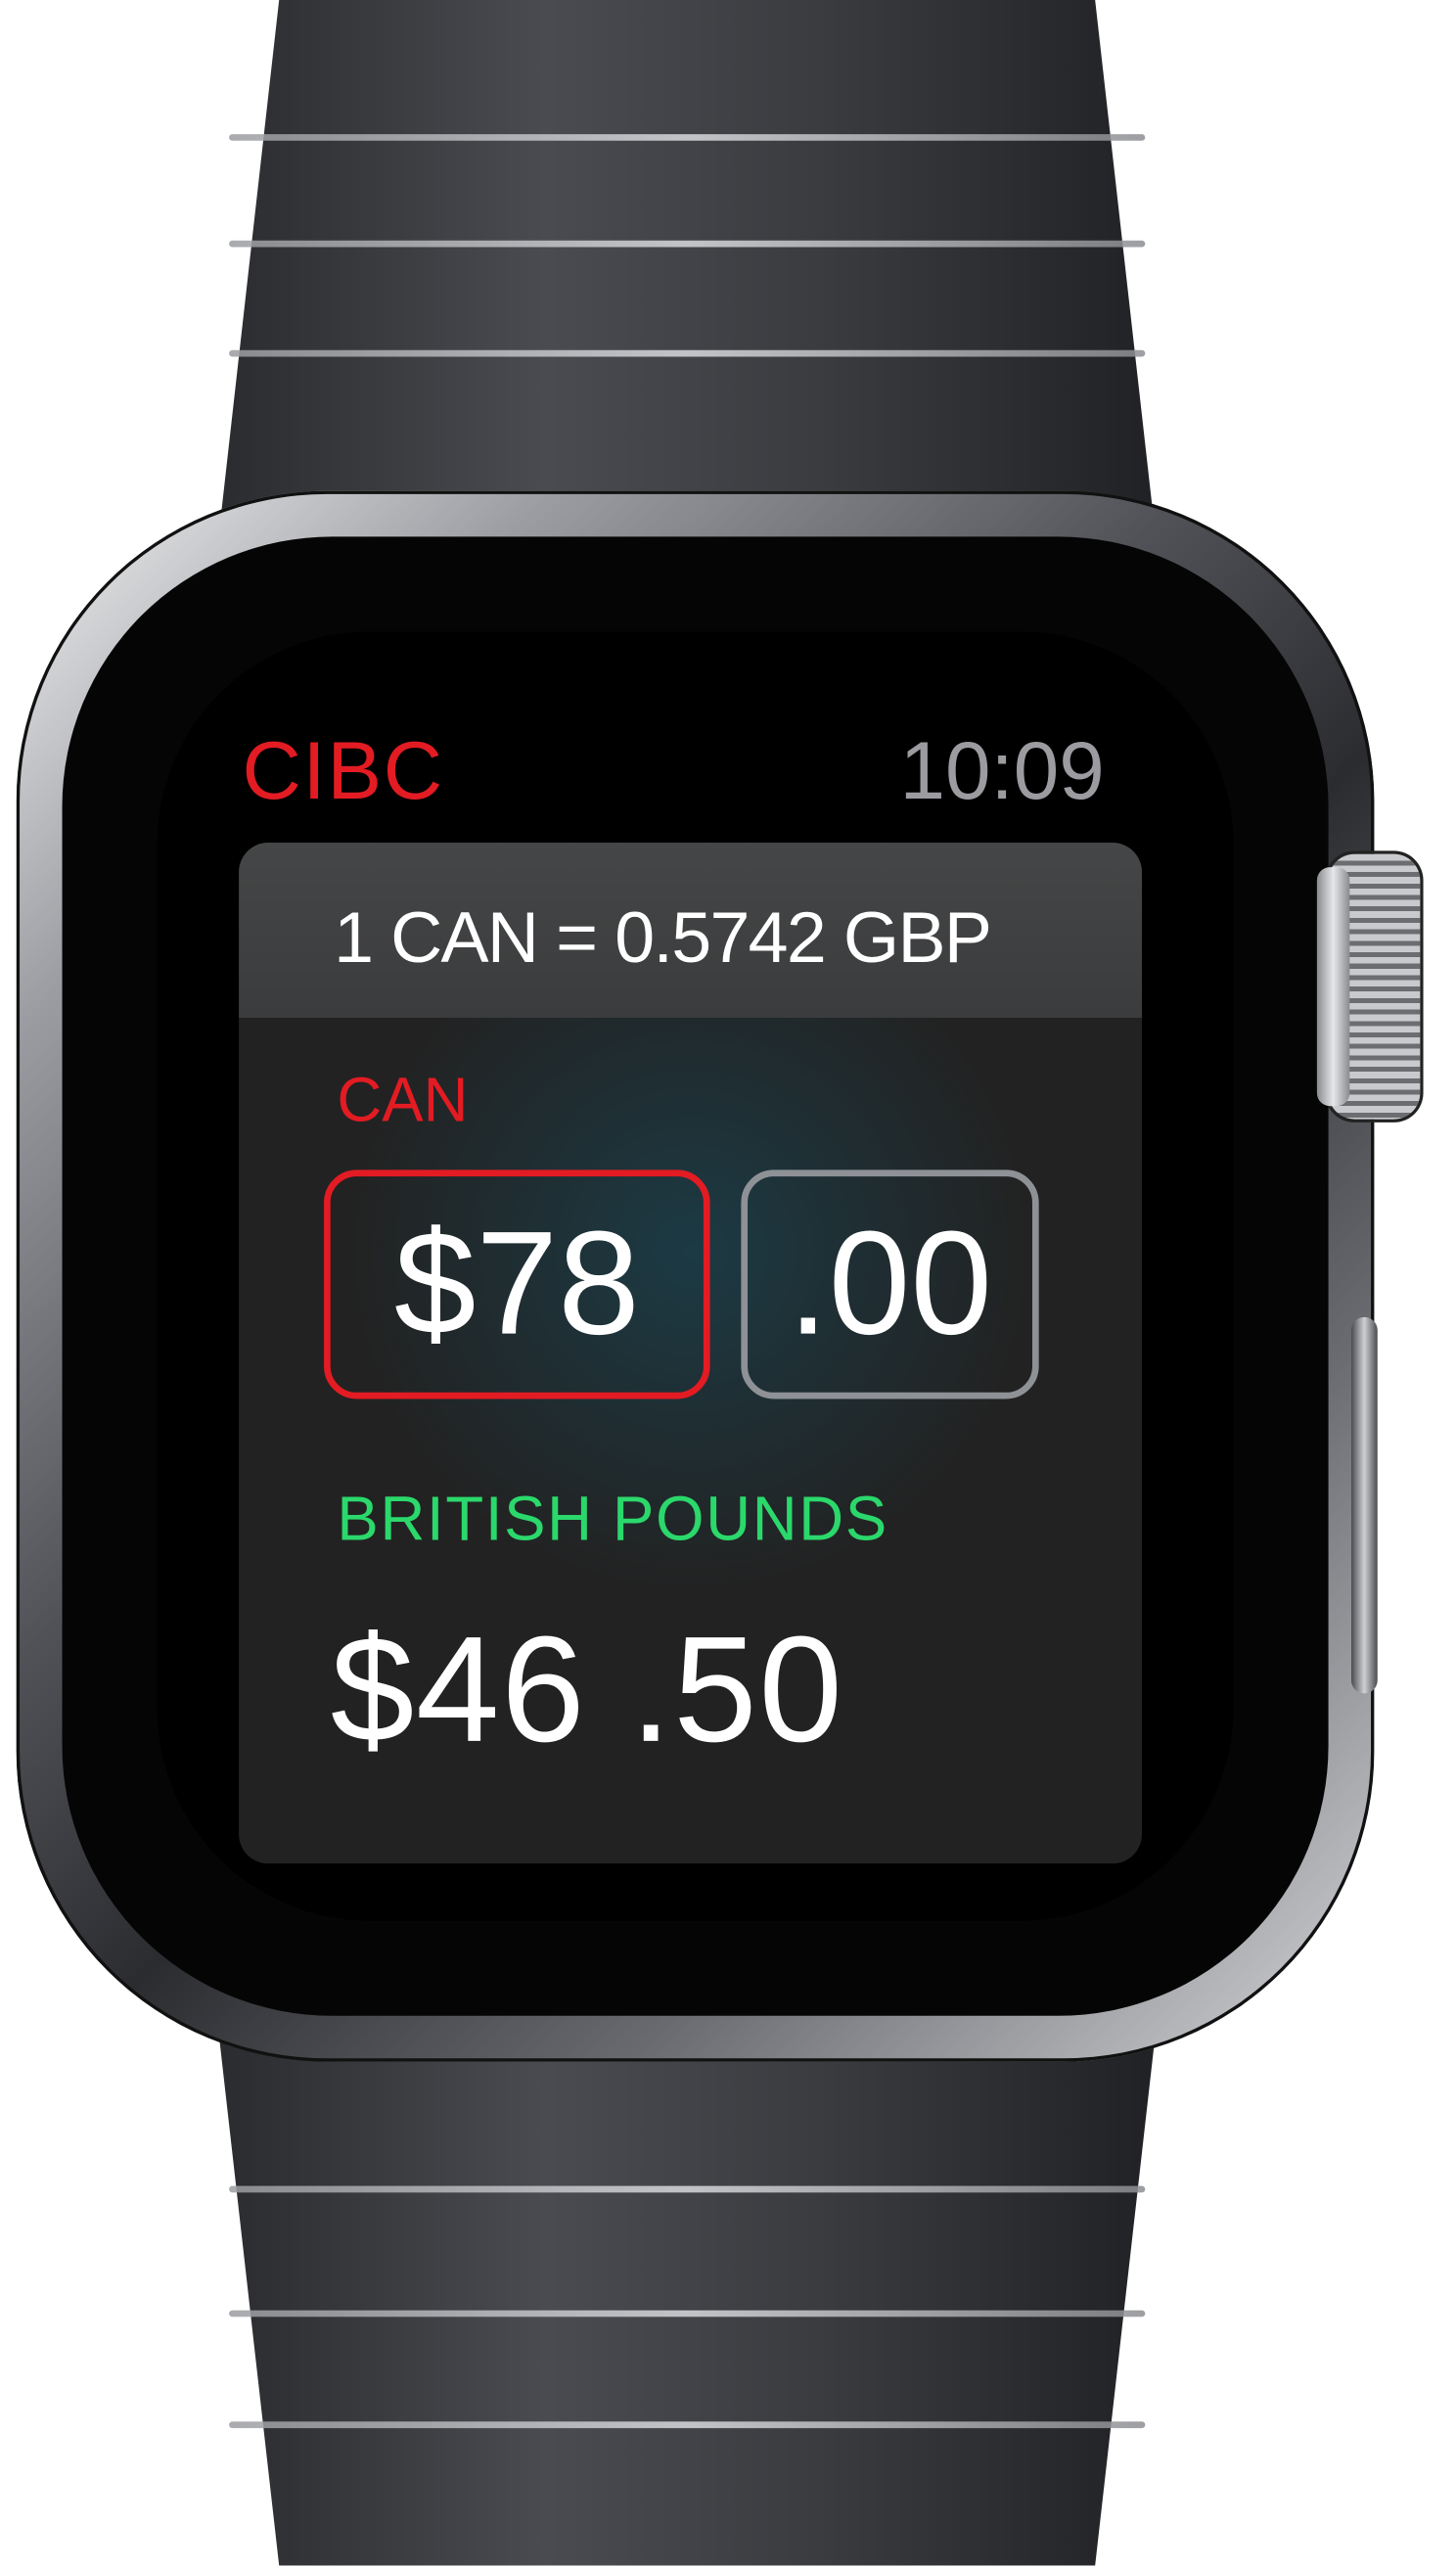 This screenshot has width=1456, height=2566. Describe the element at coordinates (1364, 1505) in the screenshot. I see `side-button-icon` at that location.